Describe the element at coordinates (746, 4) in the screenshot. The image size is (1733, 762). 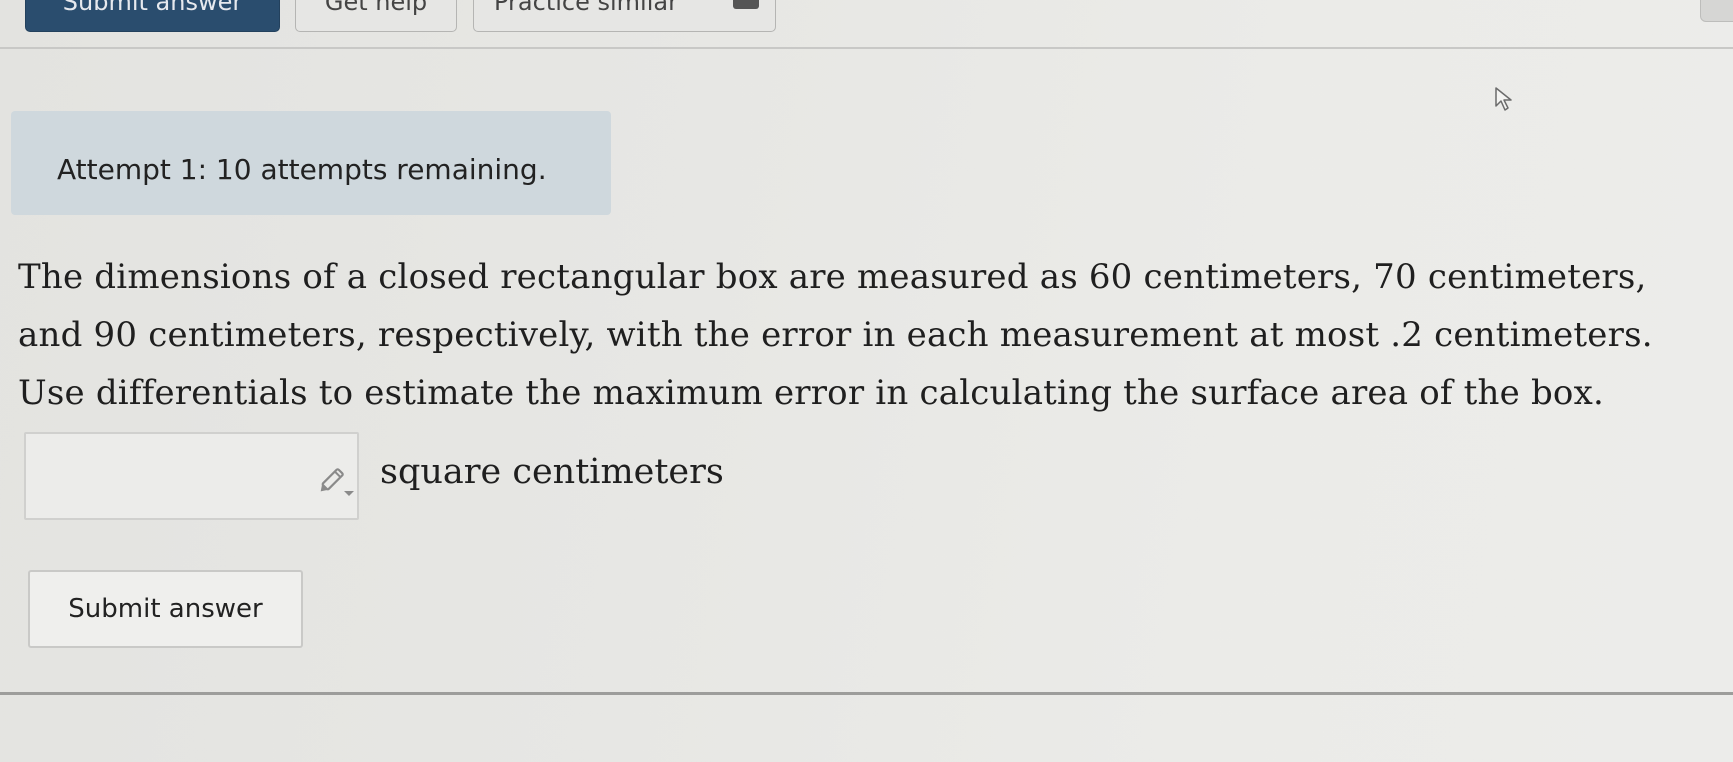
I see `dropdown-icon` at that location.